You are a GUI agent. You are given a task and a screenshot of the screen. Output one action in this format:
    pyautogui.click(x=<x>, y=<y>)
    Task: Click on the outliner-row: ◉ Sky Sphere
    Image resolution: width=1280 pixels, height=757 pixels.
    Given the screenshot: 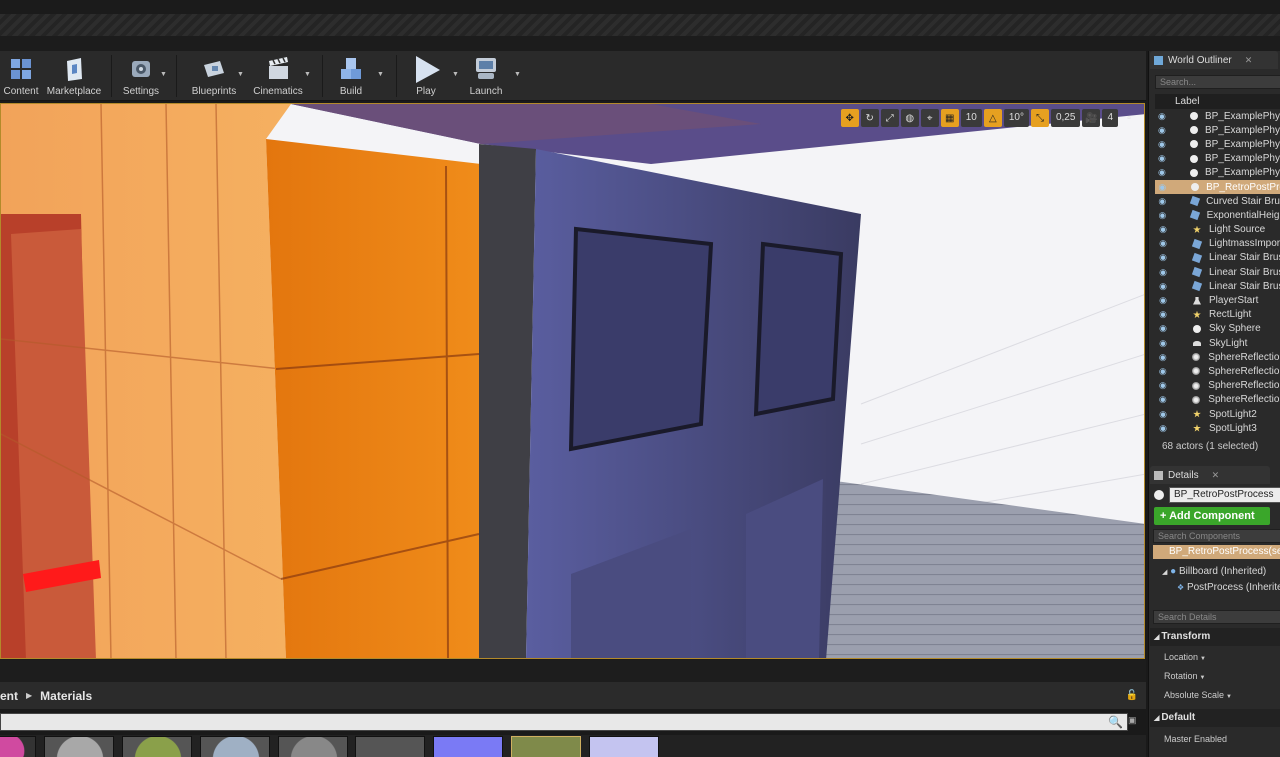 What is the action you would take?
    pyautogui.click(x=1217, y=329)
    